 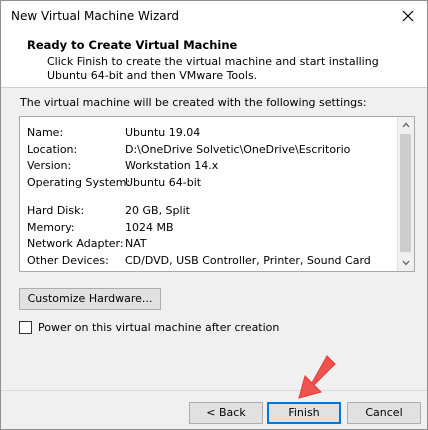 I want to click on setting-key: Hard Disk:, so click(x=56, y=210).